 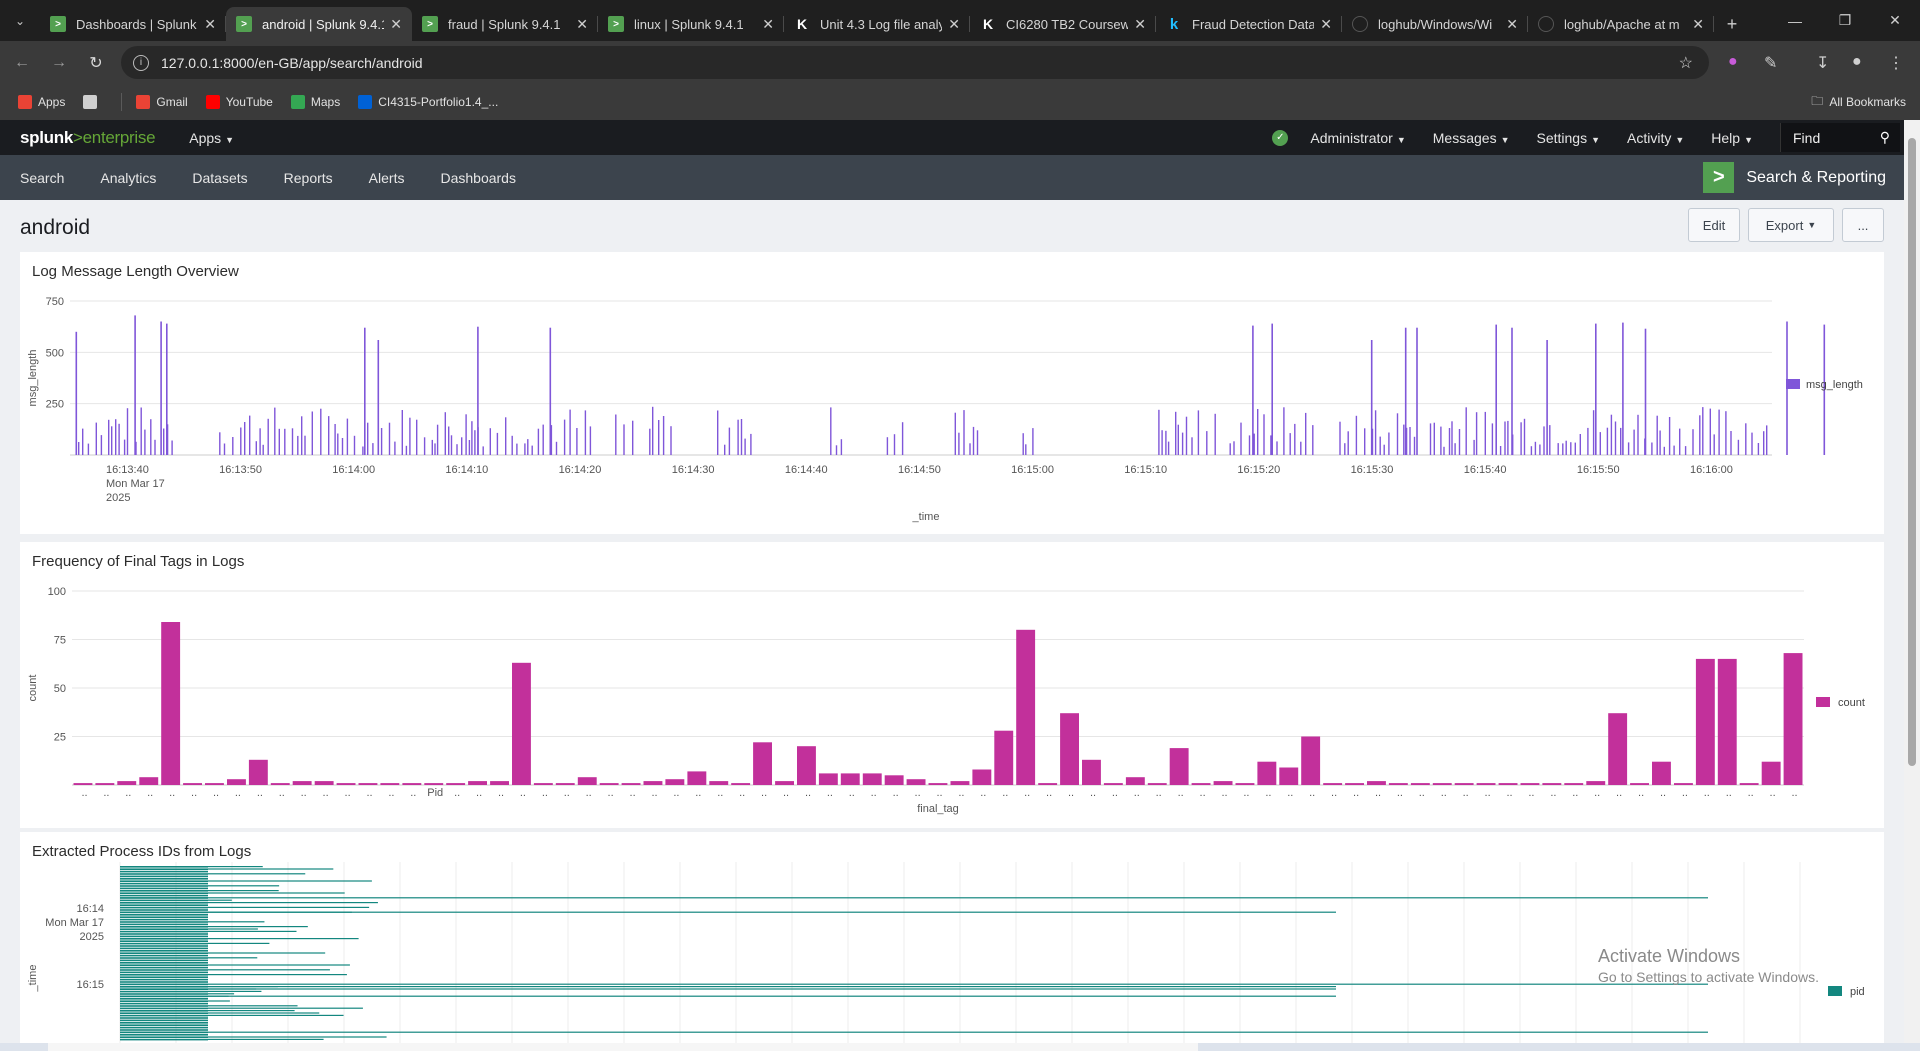 I want to click on menu-kebab-icon: ⋮, so click(x=1896, y=63).